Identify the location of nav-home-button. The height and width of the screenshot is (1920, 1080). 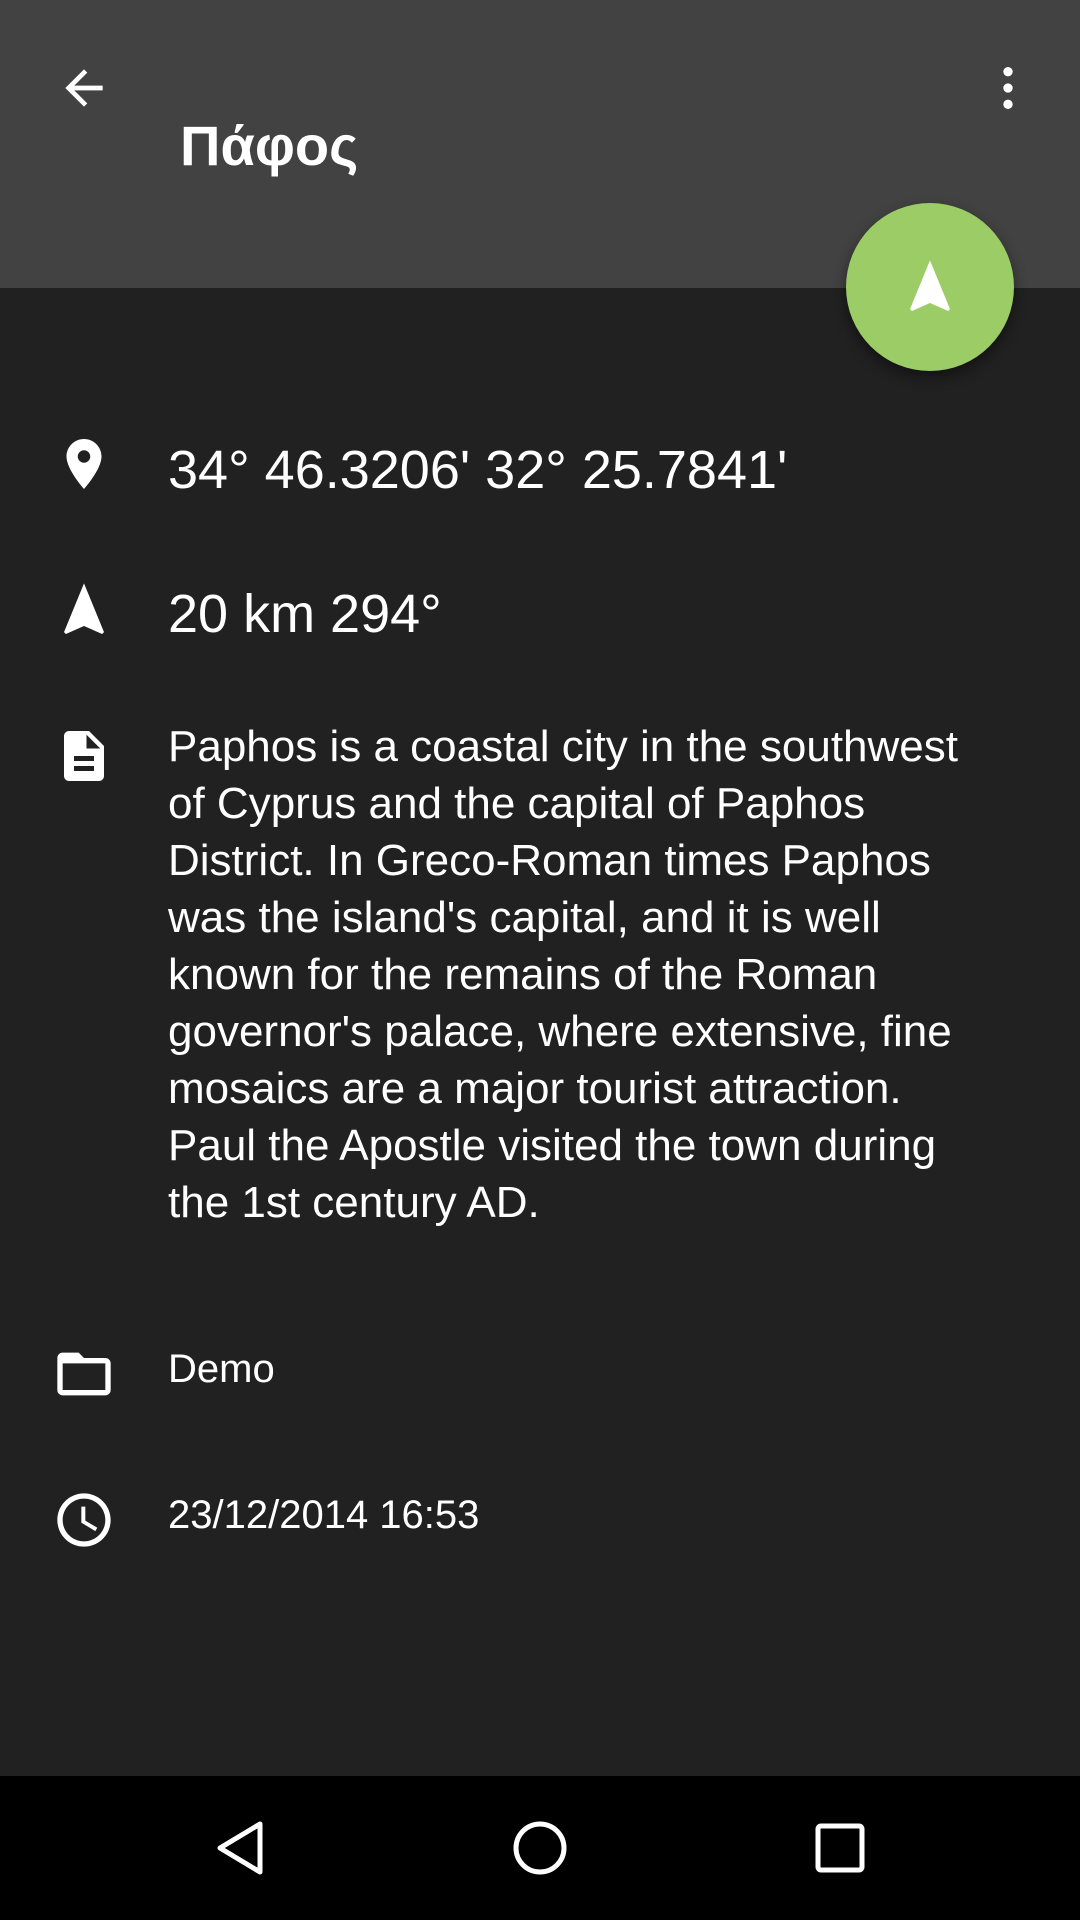
(540, 1848).